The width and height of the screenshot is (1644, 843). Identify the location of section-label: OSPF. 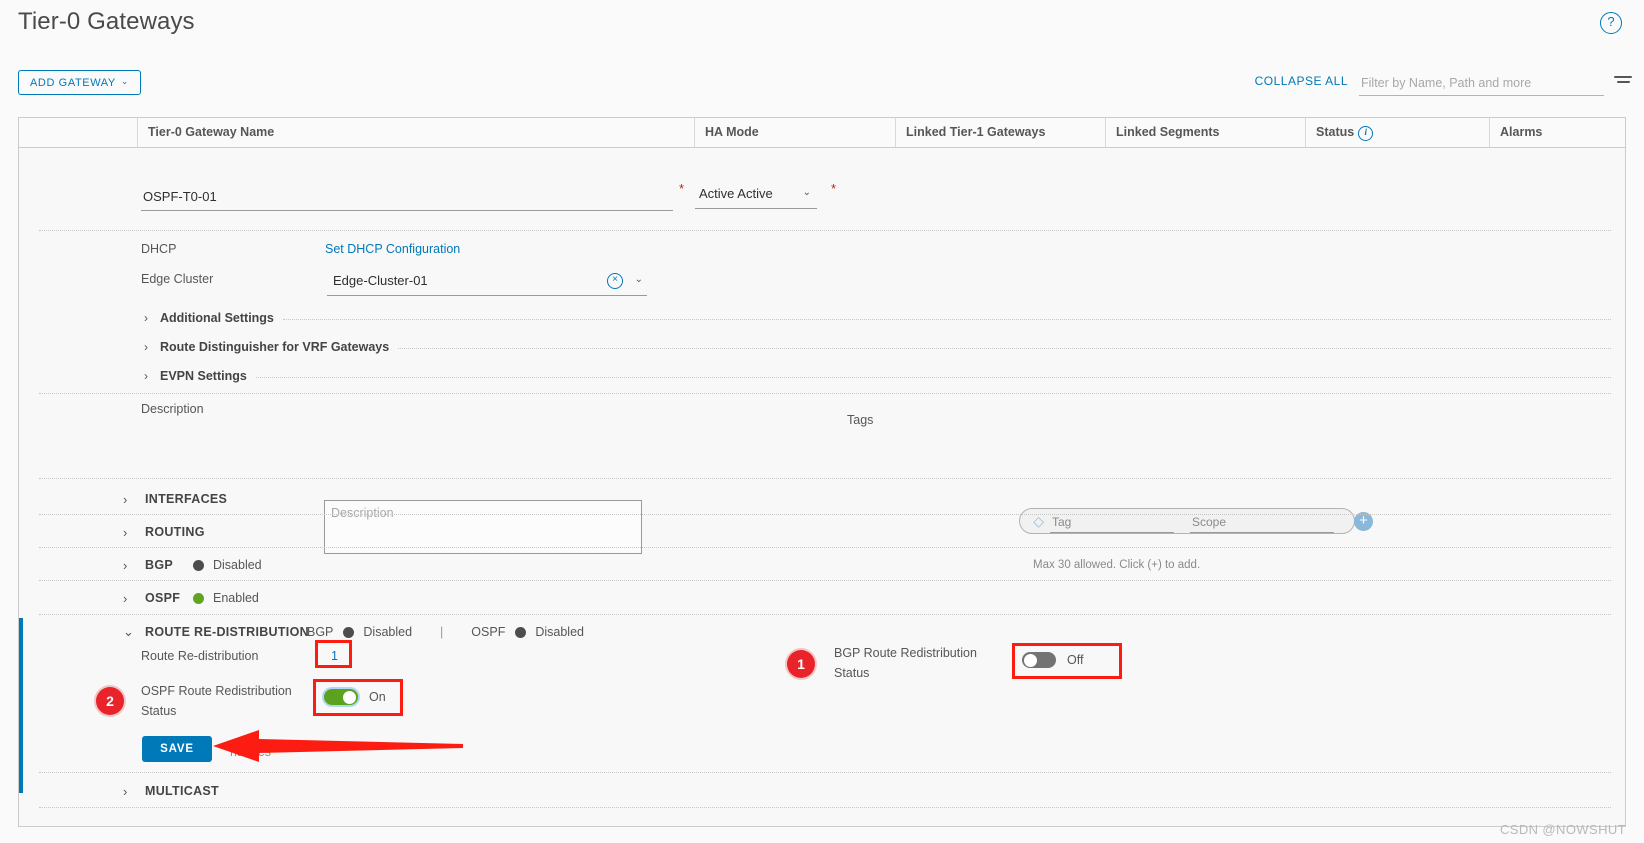
(163, 598).